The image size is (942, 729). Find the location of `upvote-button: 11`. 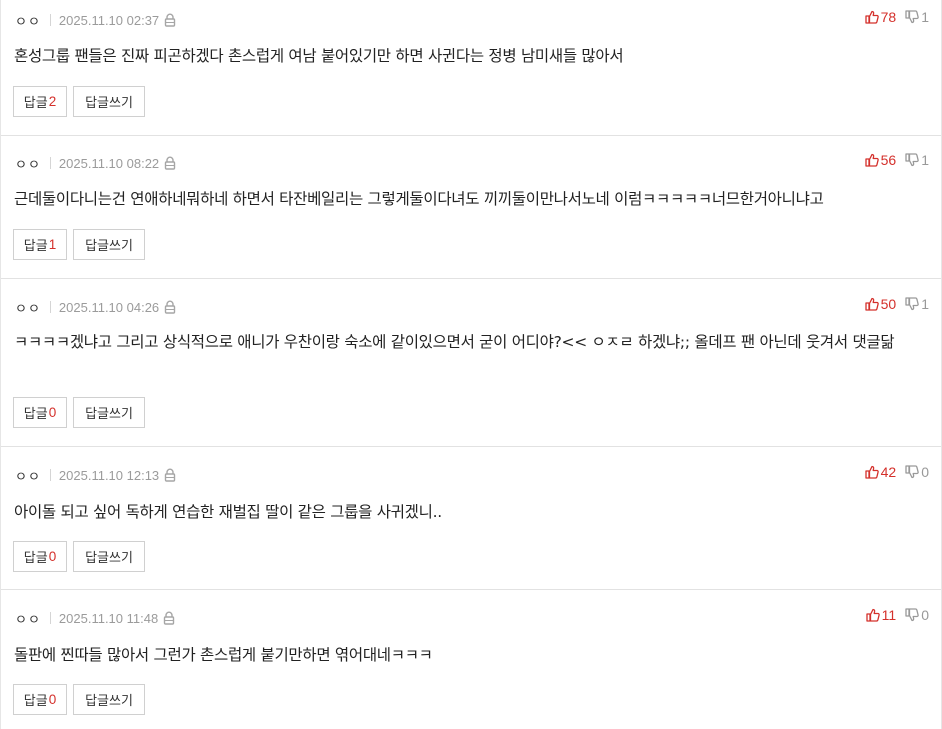

upvote-button: 11 is located at coordinates (881, 615).